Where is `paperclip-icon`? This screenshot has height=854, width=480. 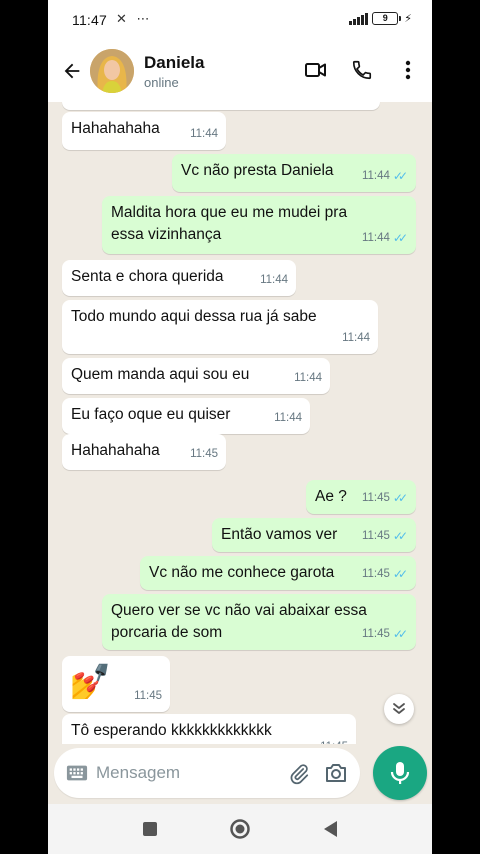
paperclip-icon is located at coordinates (299, 774).